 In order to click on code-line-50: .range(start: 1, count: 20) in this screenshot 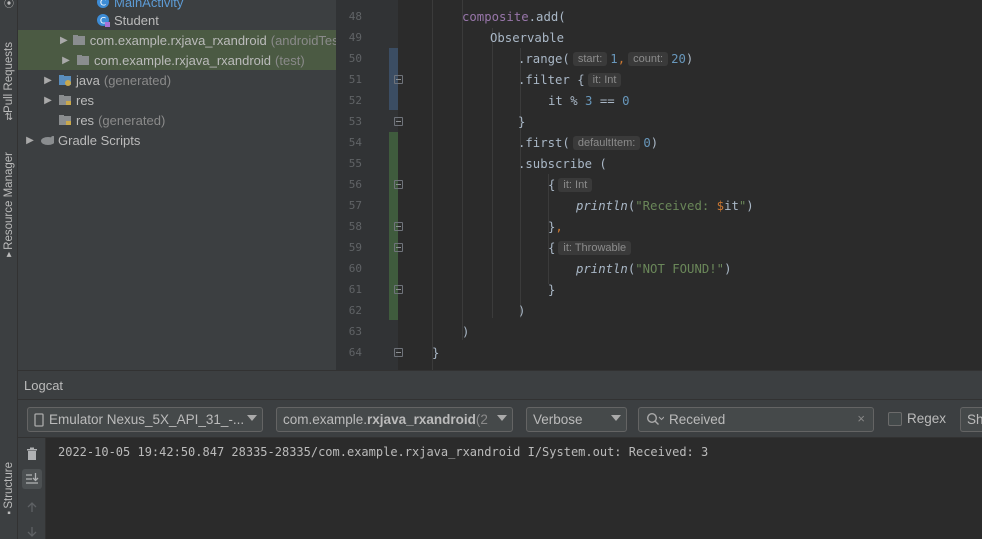, I will do `click(605, 58)`.